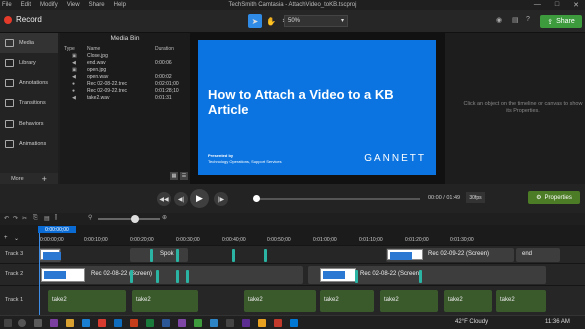 This screenshot has height=329, width=585. What do you see at coordinates (38, 323) in the screenshot?
I see `task-view-icon` at bounding box center [38, 323].